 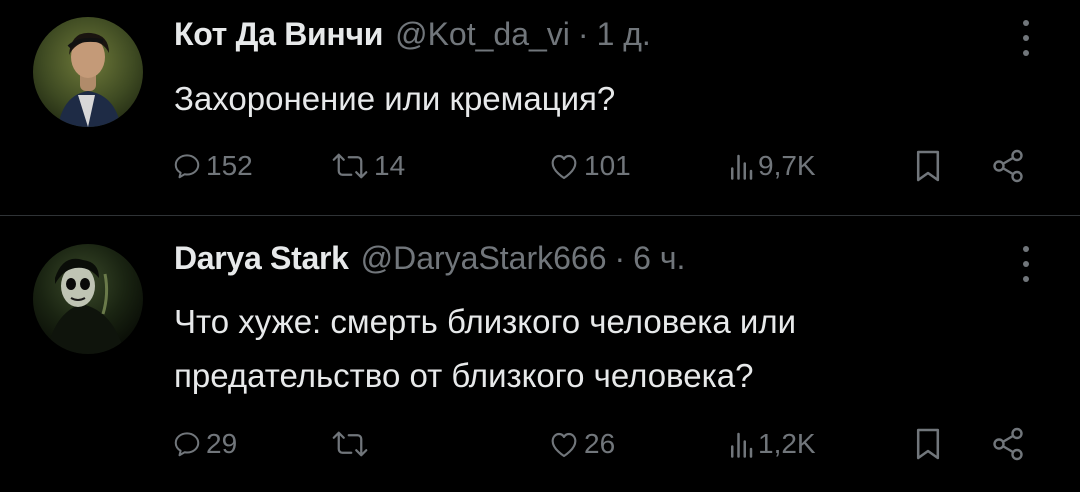 What do you see at coordinates (787, 165) in the screenshot?
I see `views-count: 9,7K` at bounding box center [787, 165].